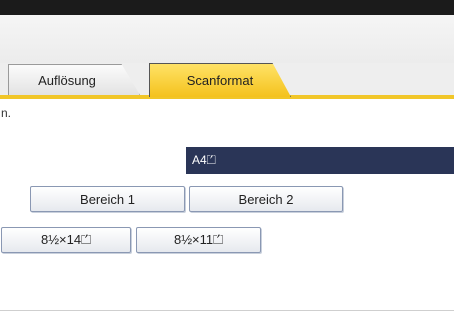 Image resolution: width=454 pixels, height=322 pixels. I want to click on tab-scanformat: Scanformat, so click(220, 80).